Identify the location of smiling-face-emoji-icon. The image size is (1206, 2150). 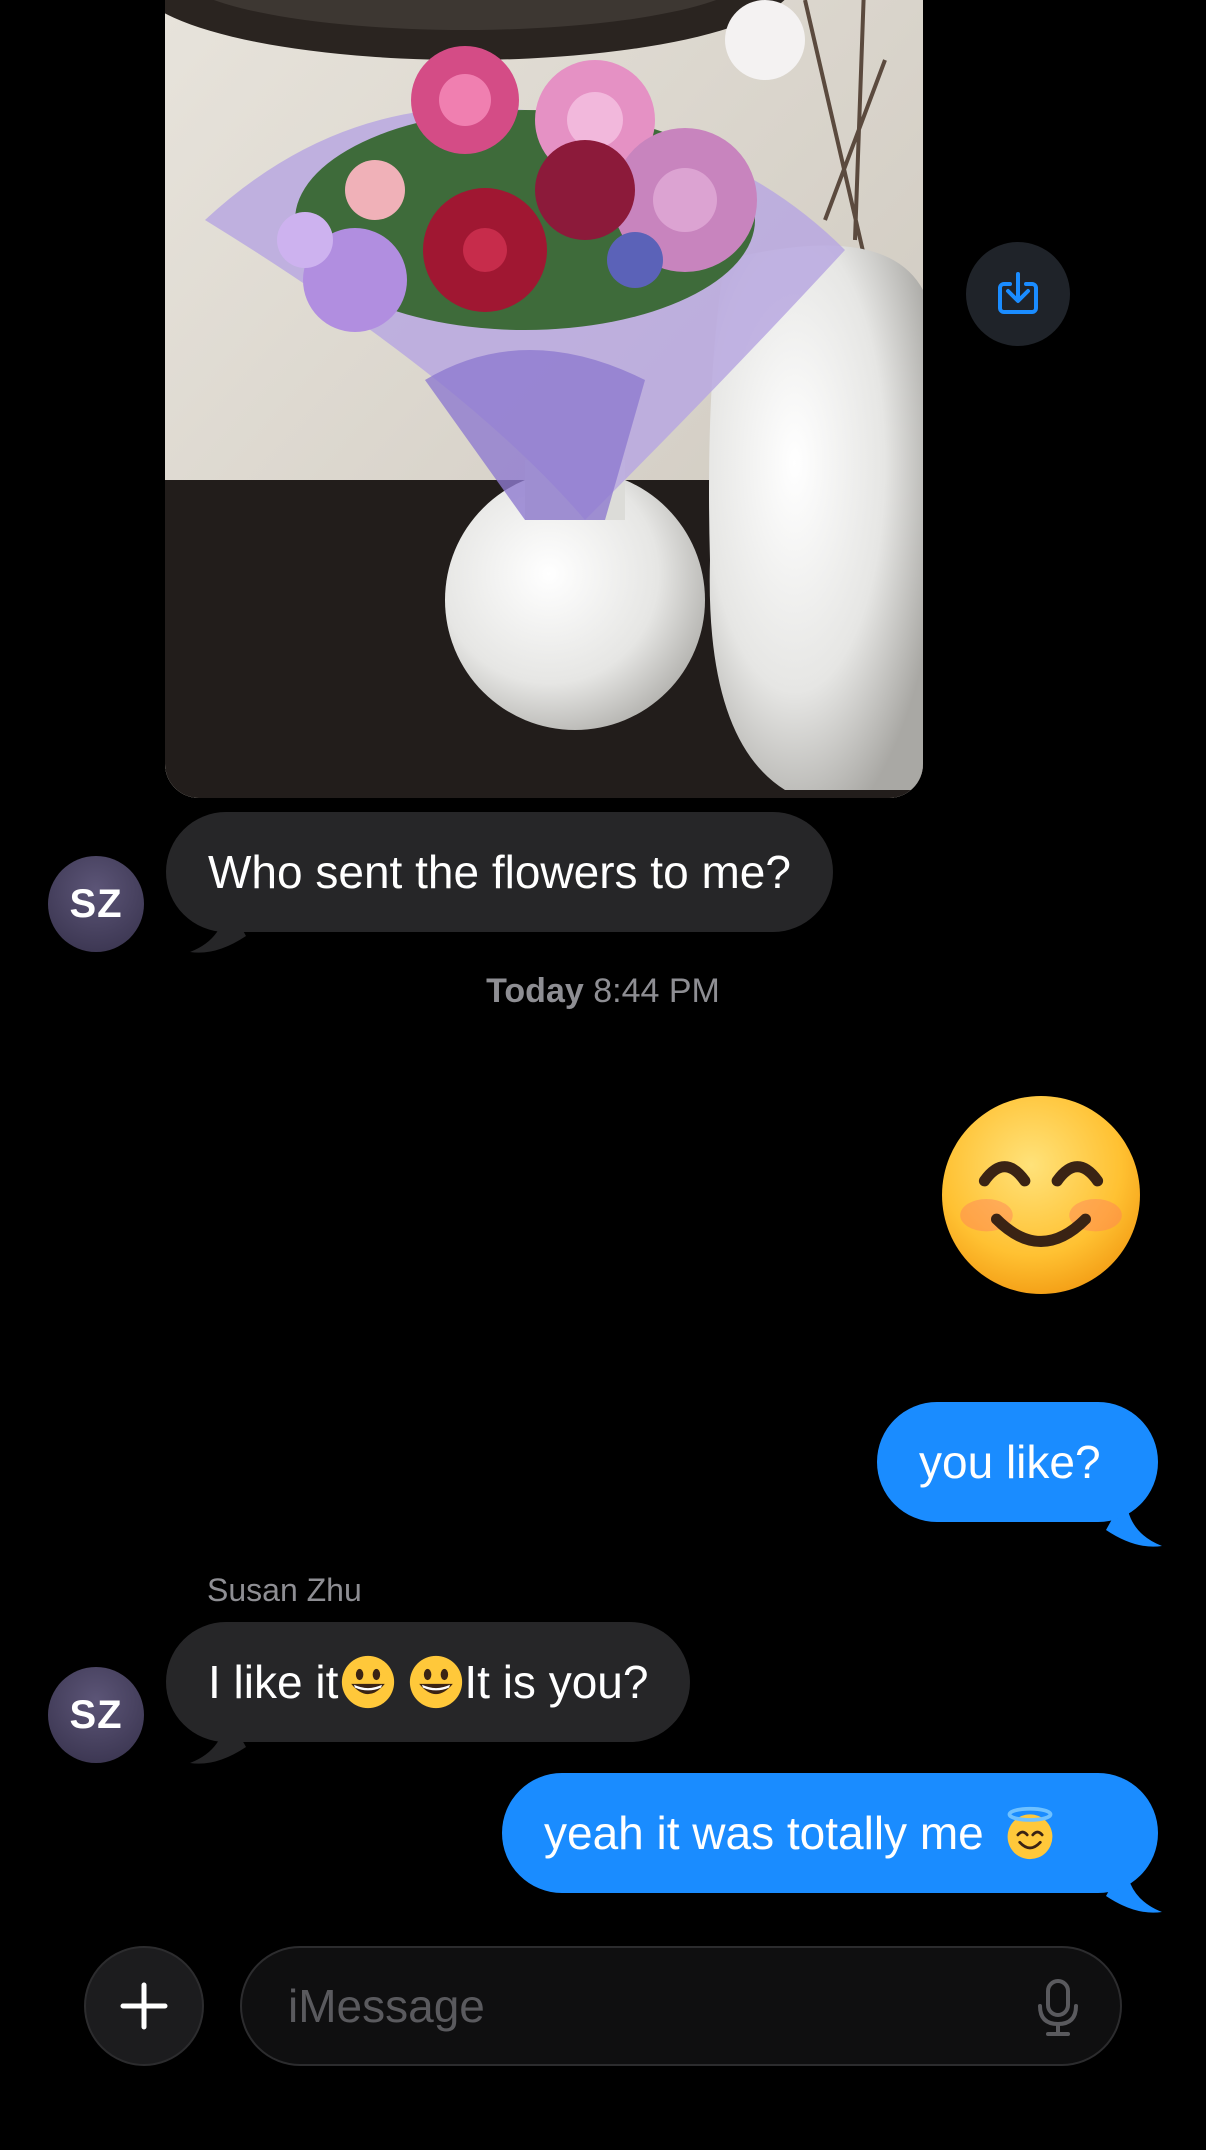
(1041, 1195).